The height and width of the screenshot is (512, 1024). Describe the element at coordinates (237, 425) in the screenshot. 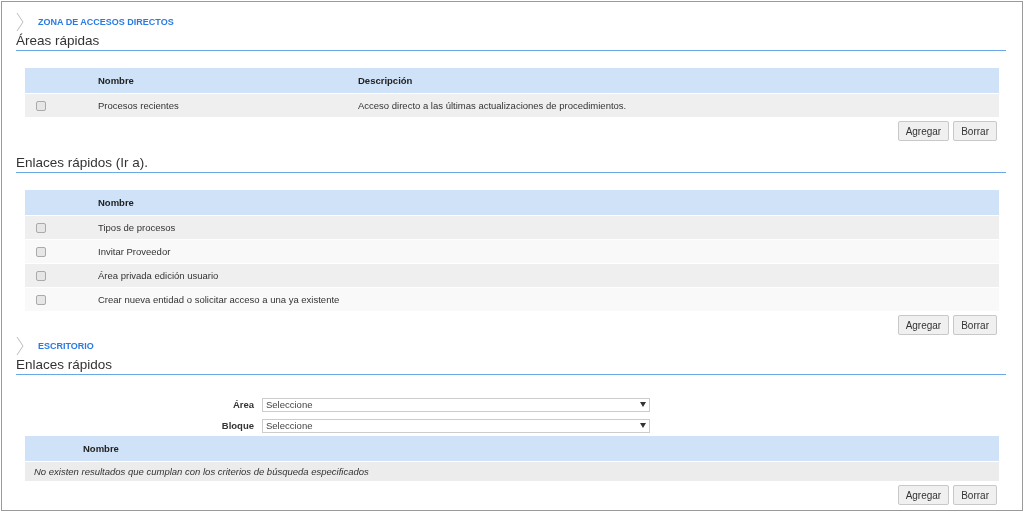

I see `field-label: Bloque` at that location.